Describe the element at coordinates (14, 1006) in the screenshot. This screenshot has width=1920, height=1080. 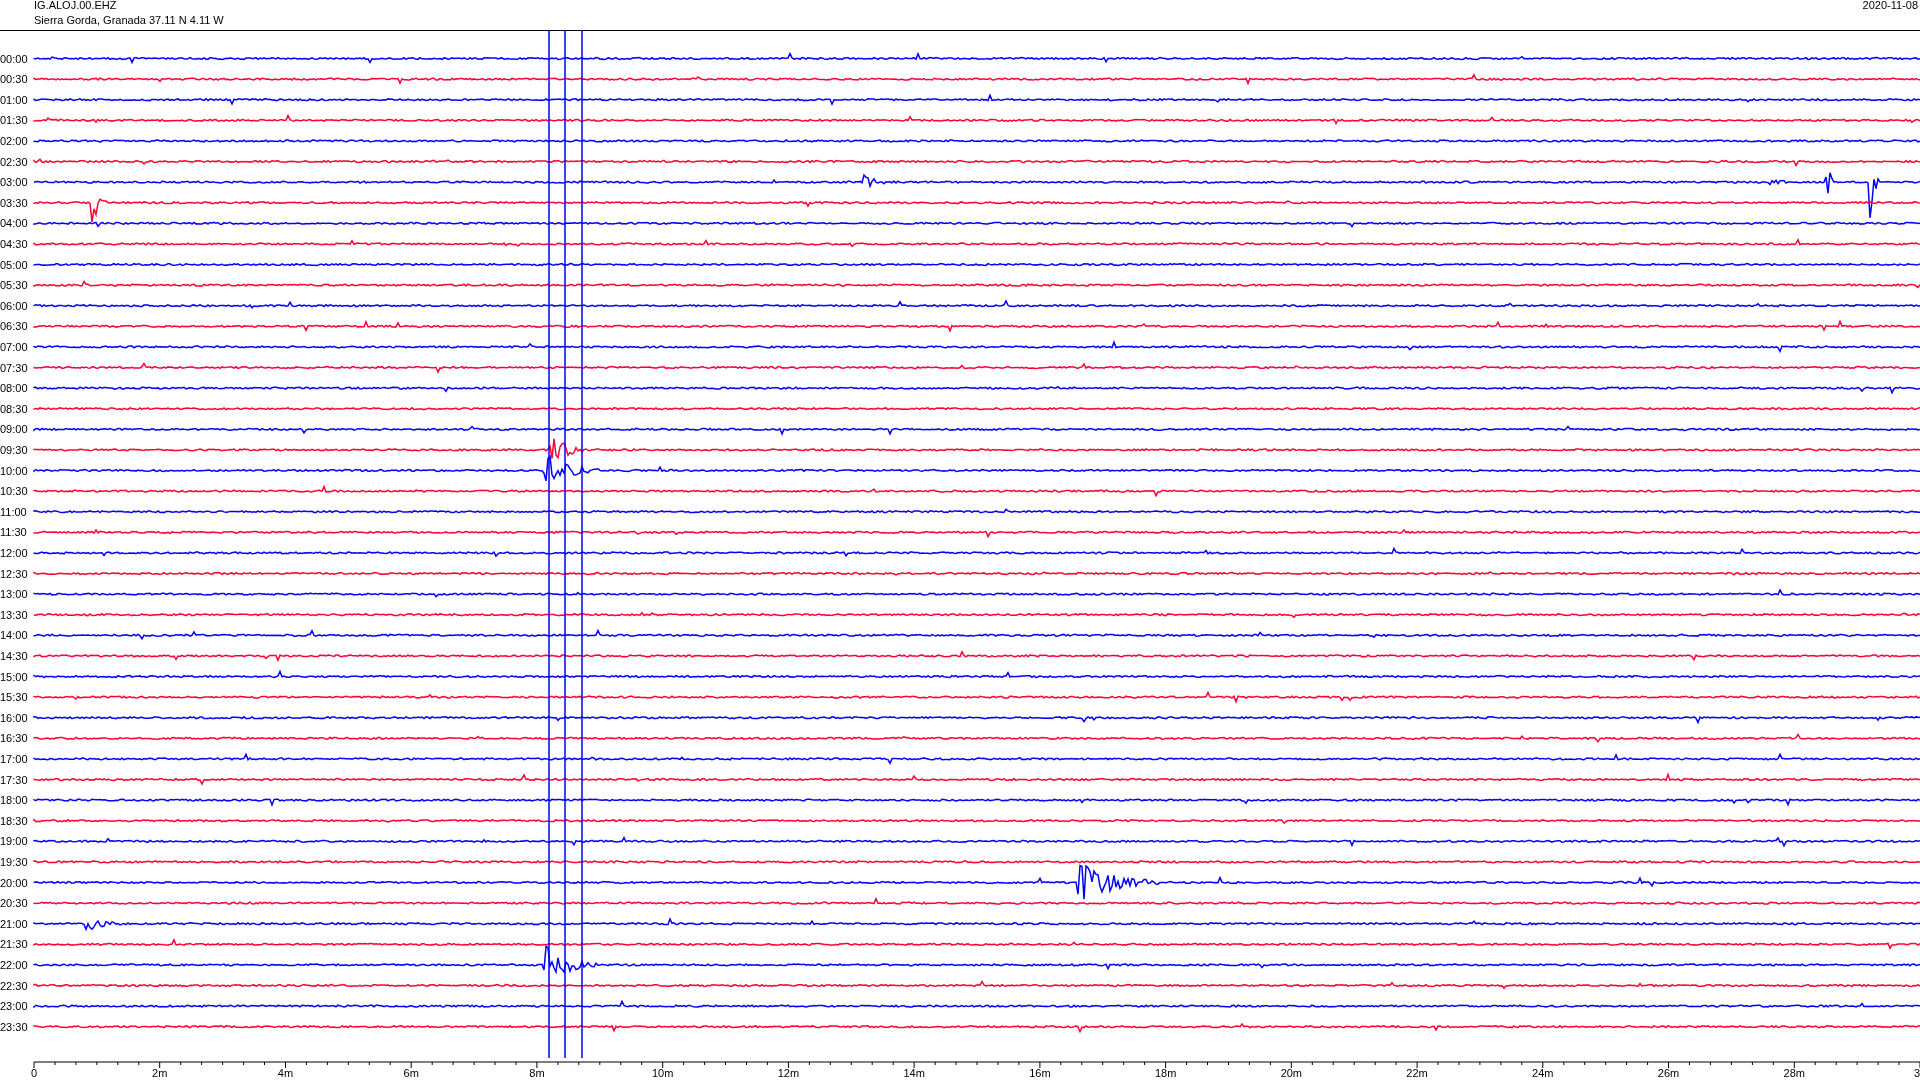
I see `time-label: 23:00` at that location.